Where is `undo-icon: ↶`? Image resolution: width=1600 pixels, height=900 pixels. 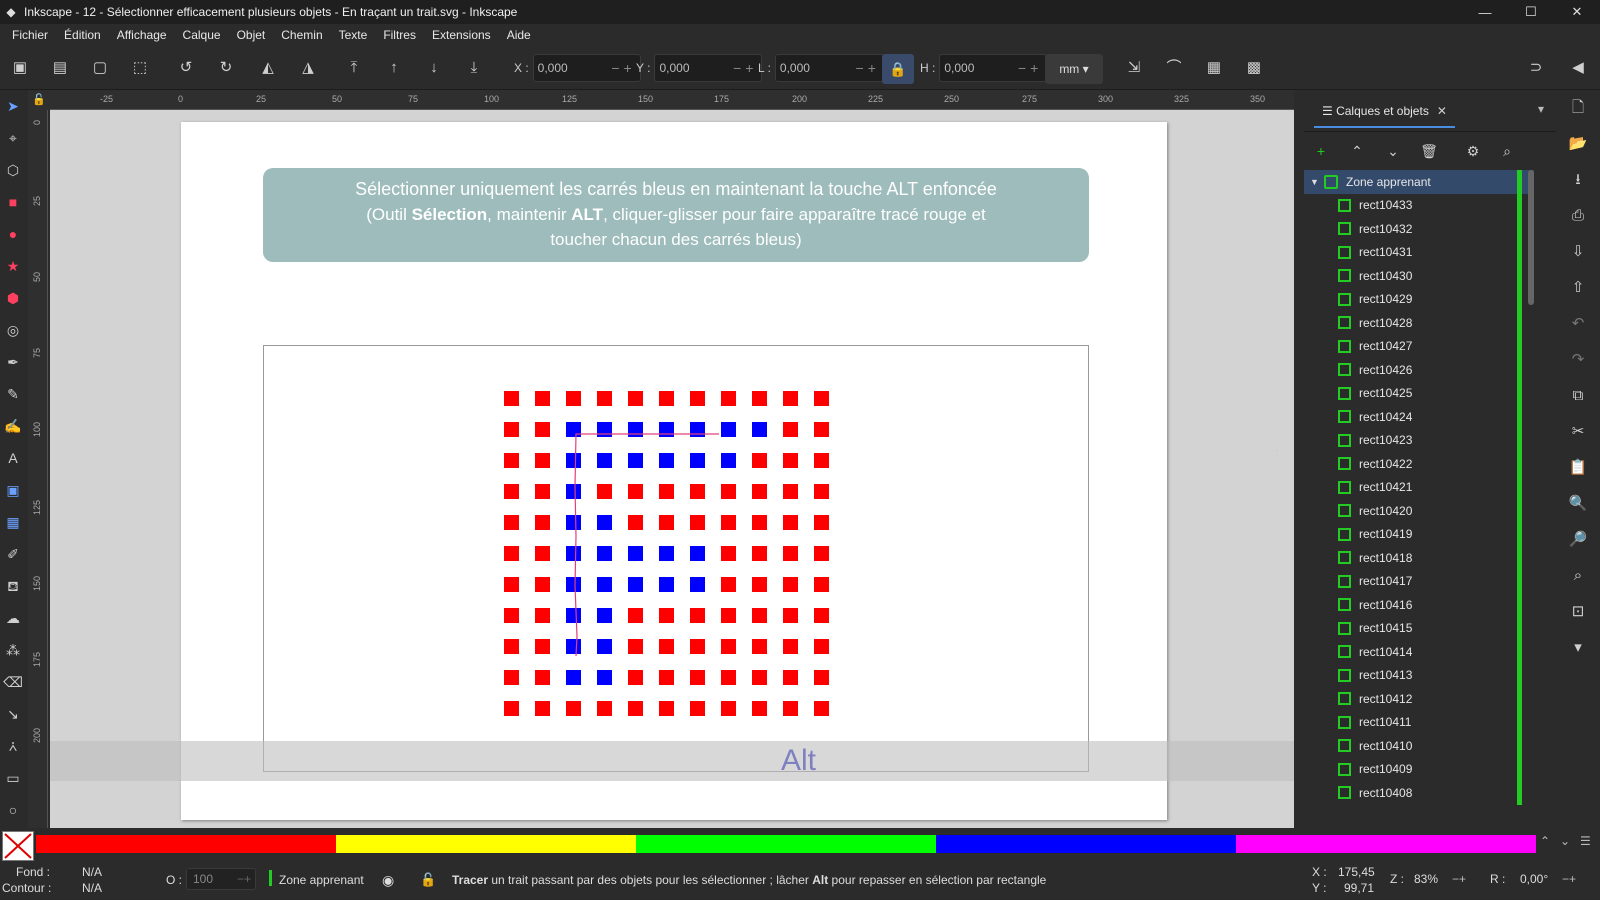
undo-icon: ↶ is located at coordinates (1578, 324).